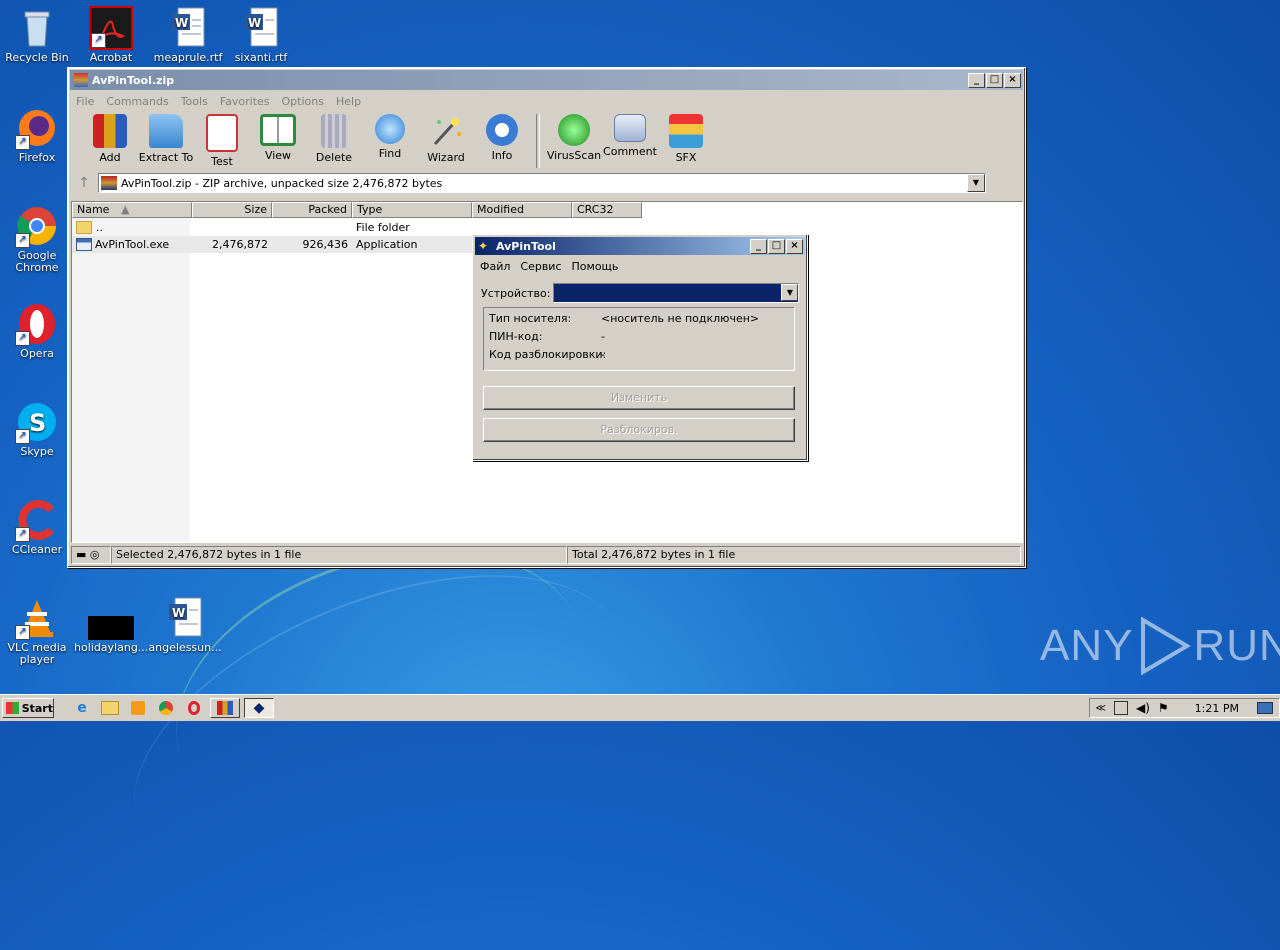 The image size is (1280, 950). I want to click on column-header-crc32: CRC32, so click(607, 210).